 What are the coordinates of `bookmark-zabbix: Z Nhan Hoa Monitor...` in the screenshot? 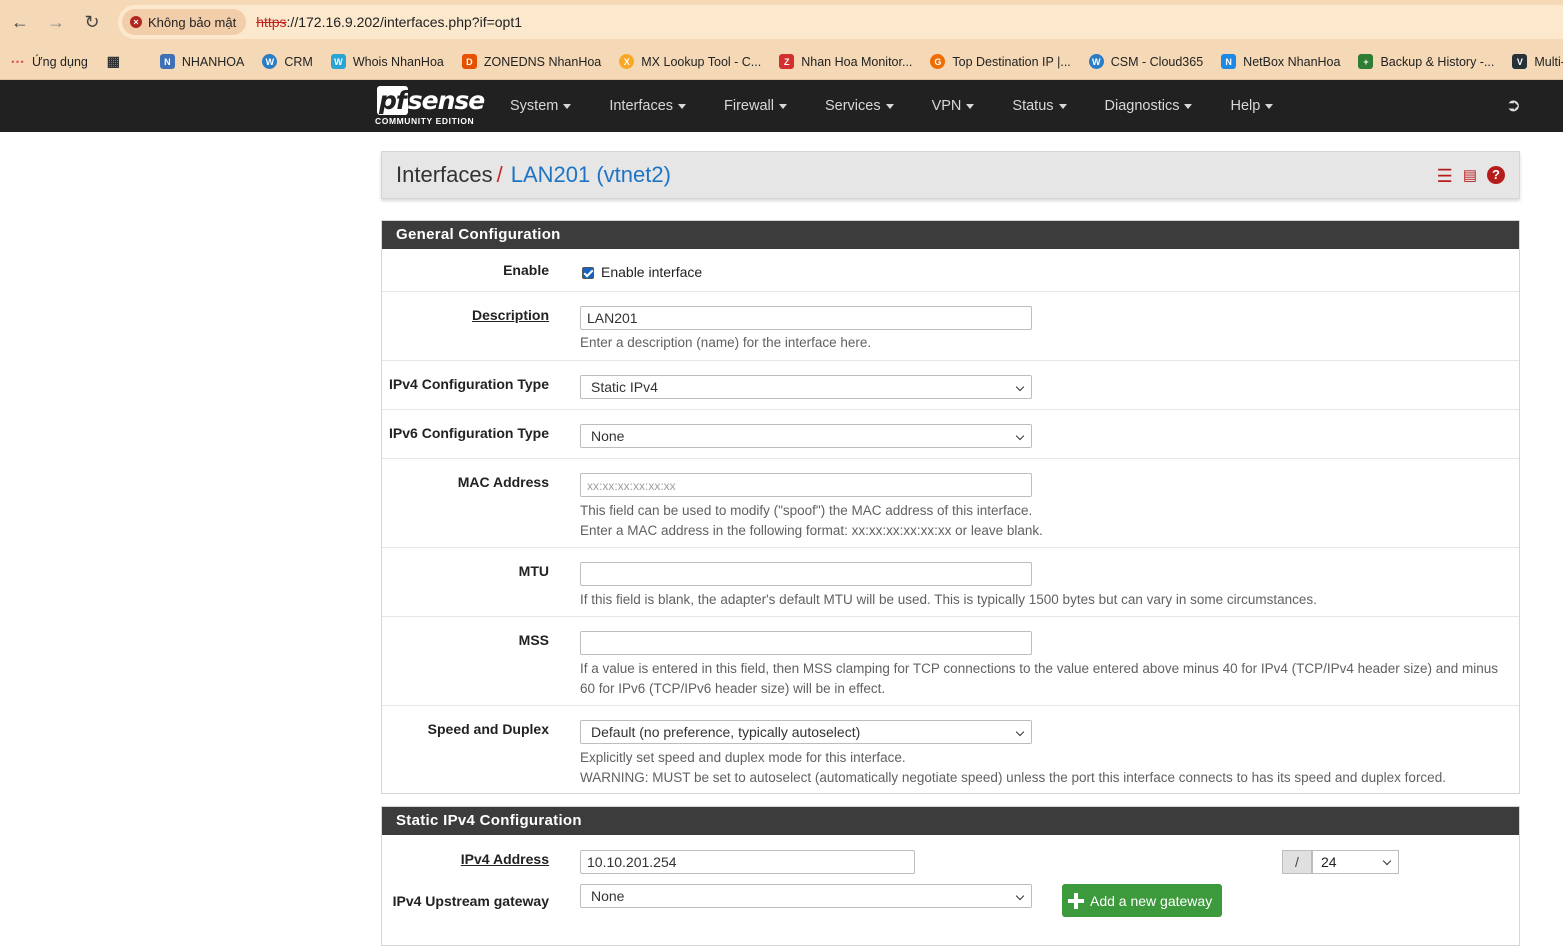 It's located at (845, 61).